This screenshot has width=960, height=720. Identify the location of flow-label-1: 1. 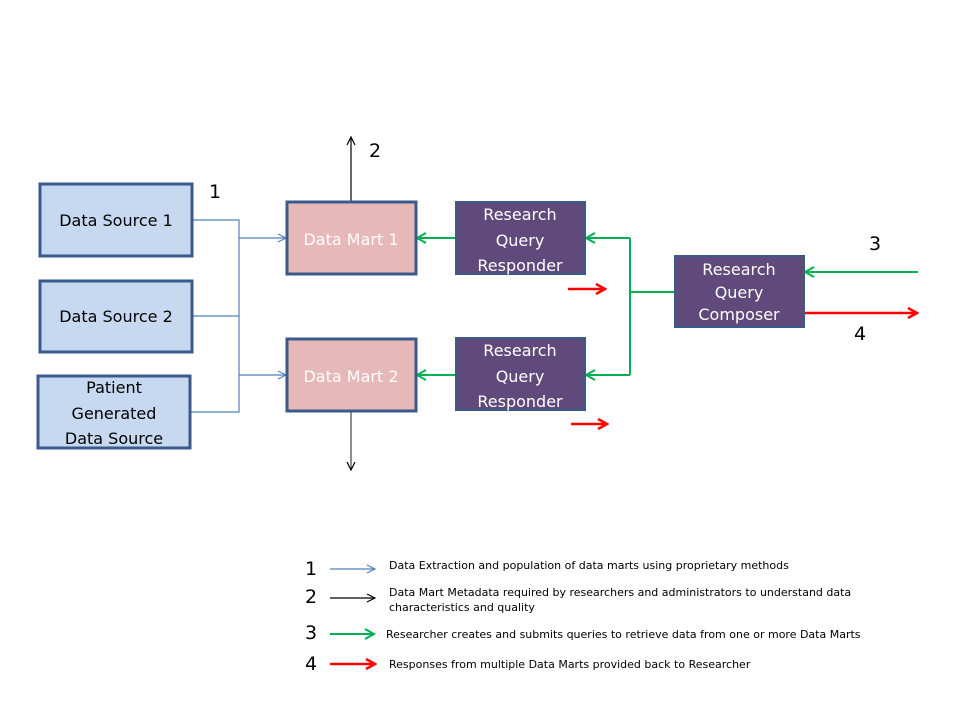
(215, 192).